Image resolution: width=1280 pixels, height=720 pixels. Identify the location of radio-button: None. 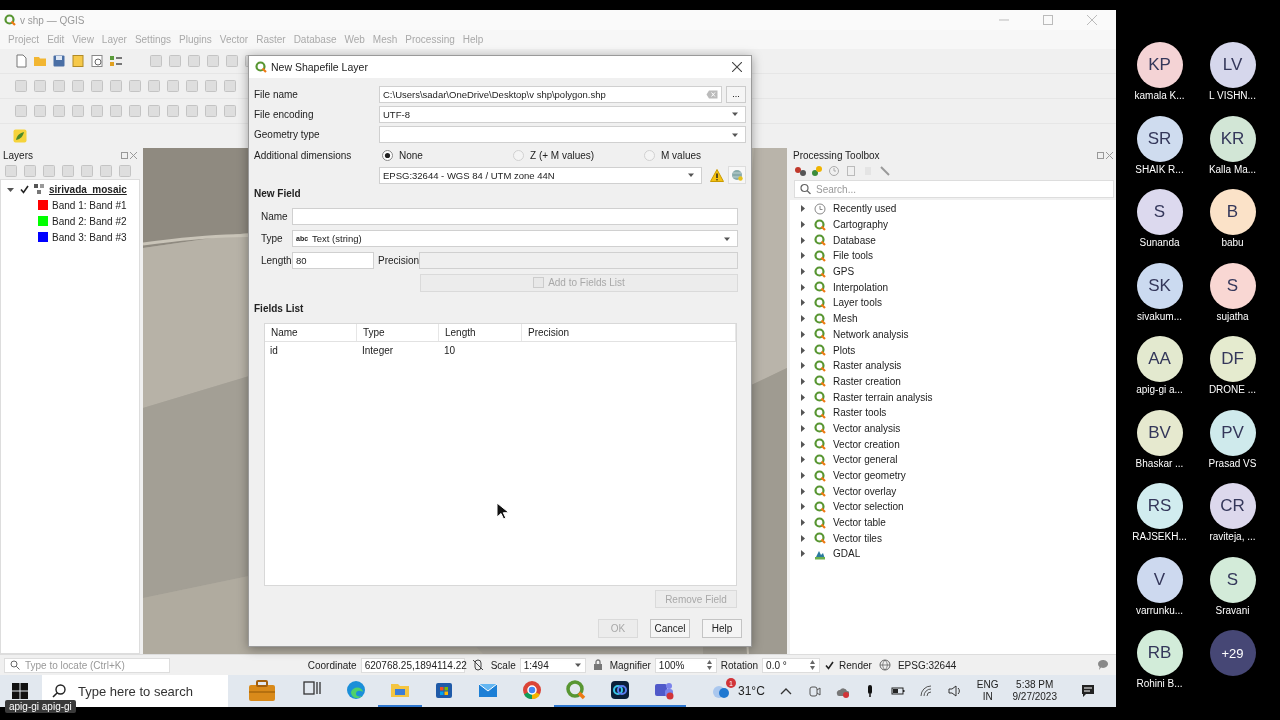
(442, 155).